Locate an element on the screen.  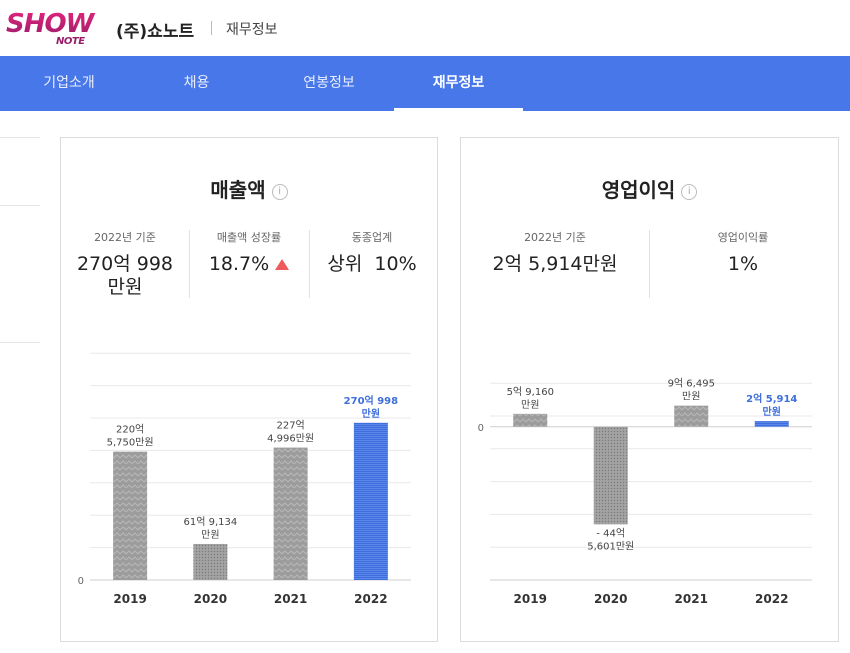
tab-finance: 재무정보 is located at coordinates (458, 83).